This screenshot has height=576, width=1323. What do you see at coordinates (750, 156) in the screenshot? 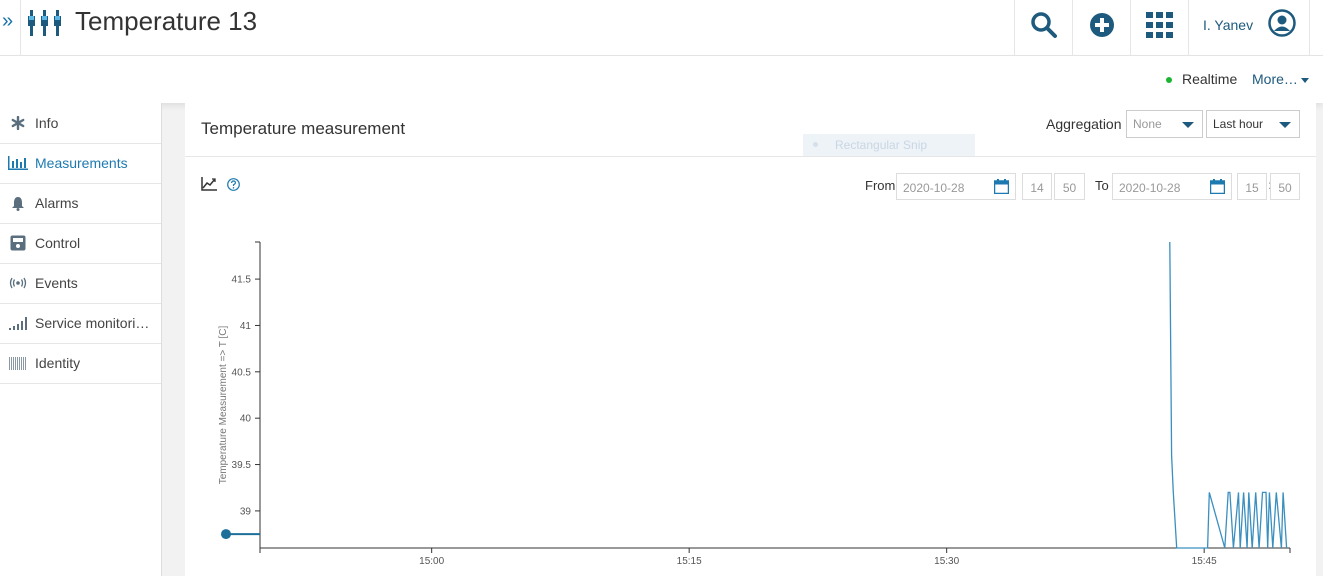
I see `card-divider` at bounding box center [750, 156].